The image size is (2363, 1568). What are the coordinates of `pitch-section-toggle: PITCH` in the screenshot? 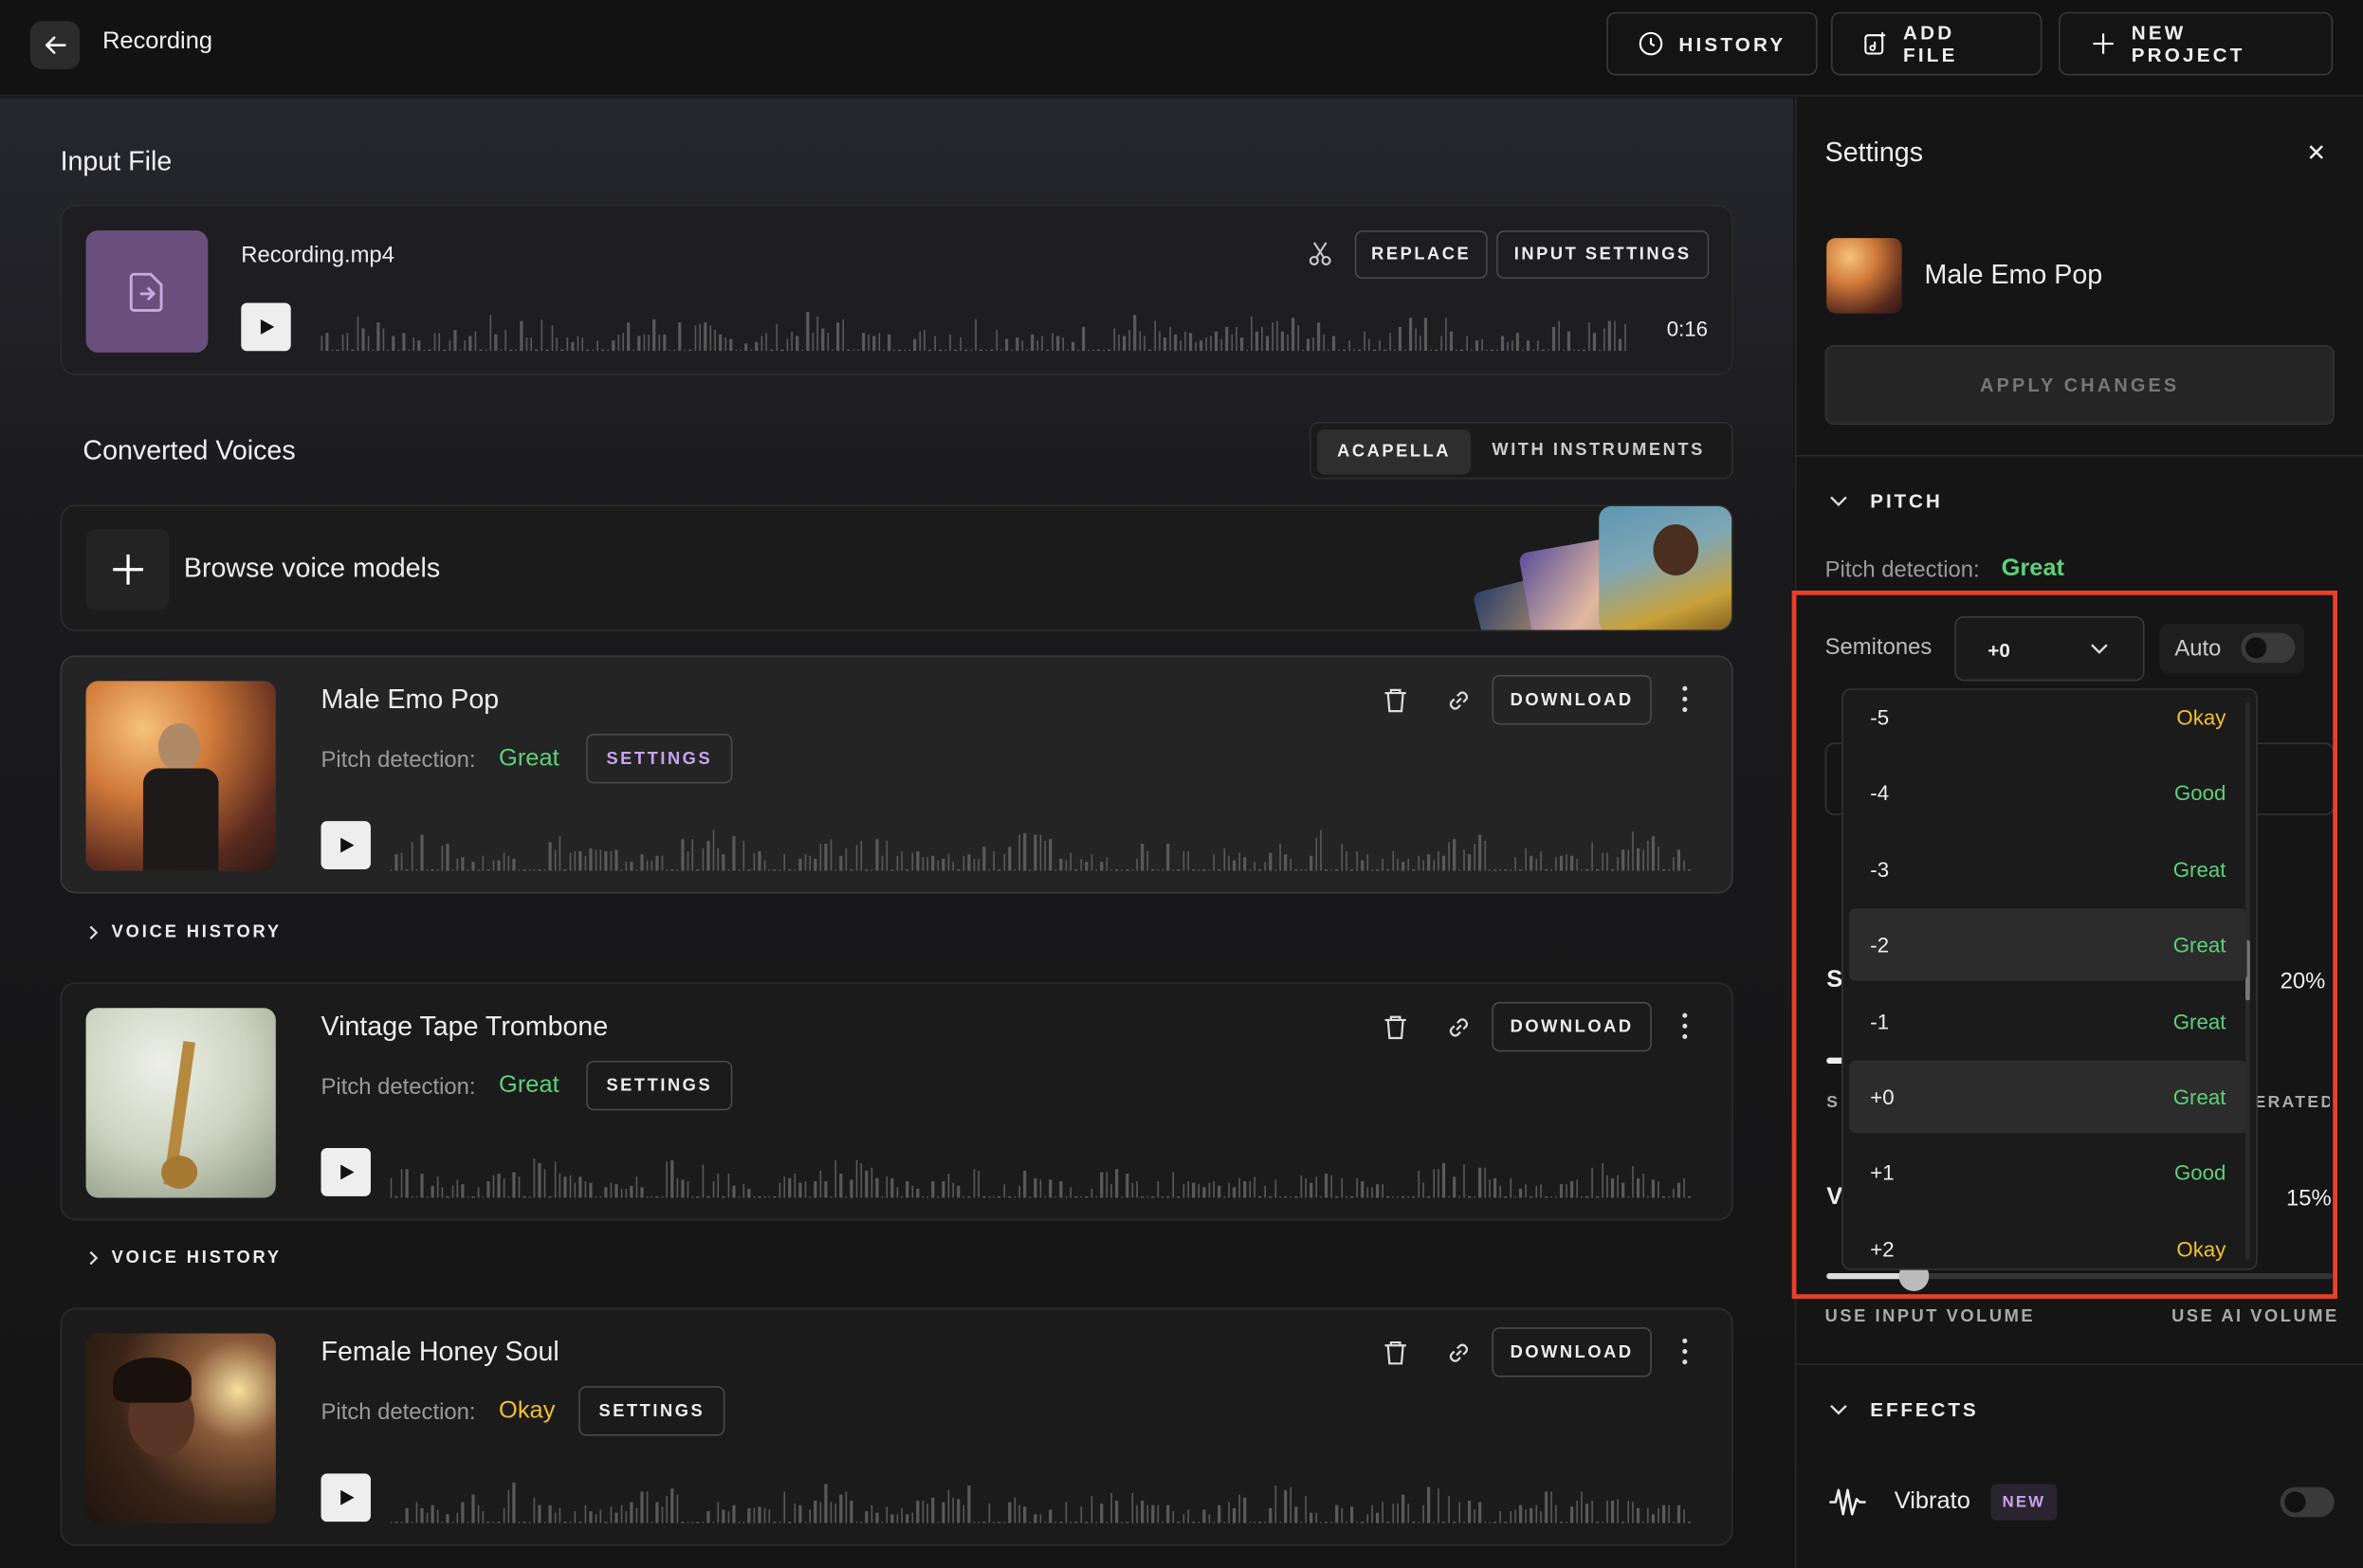 It's located at (1885, 501).